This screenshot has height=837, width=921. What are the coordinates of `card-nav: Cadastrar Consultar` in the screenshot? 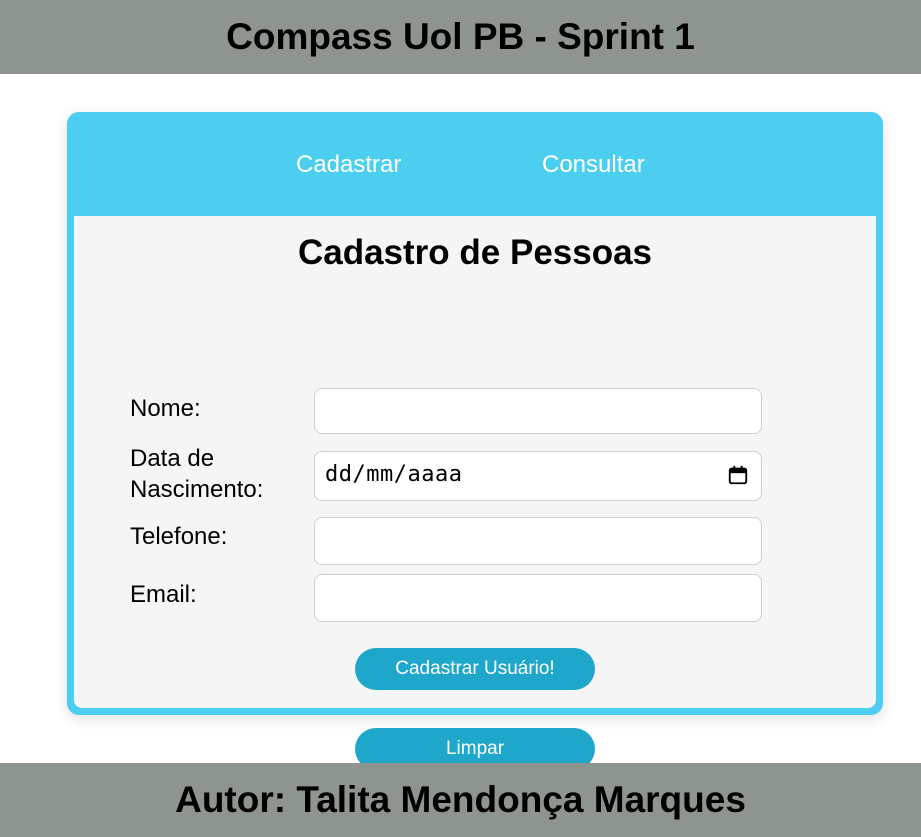 It's located at (475, 164).